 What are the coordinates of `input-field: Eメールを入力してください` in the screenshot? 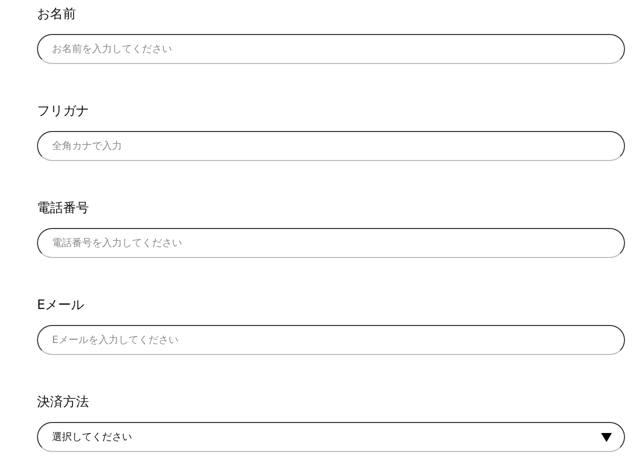 It's located at (331, 340).